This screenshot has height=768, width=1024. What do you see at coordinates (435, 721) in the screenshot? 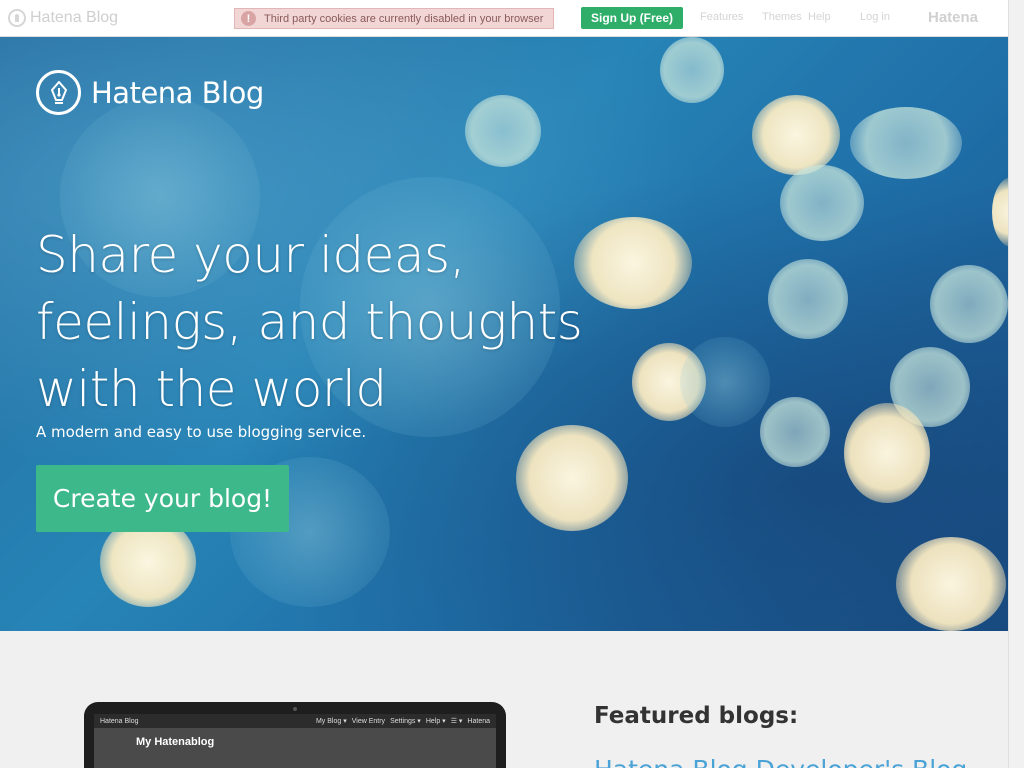
I see `preview-menu-item: Help ▾` at bounding box center [435, 721].